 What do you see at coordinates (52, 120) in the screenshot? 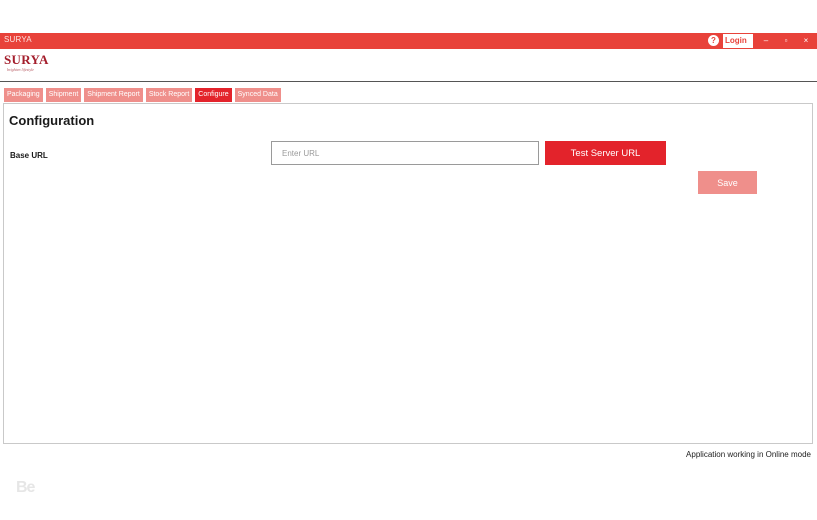
I see `page-title: Configuration` at bounding box center [52, 120].